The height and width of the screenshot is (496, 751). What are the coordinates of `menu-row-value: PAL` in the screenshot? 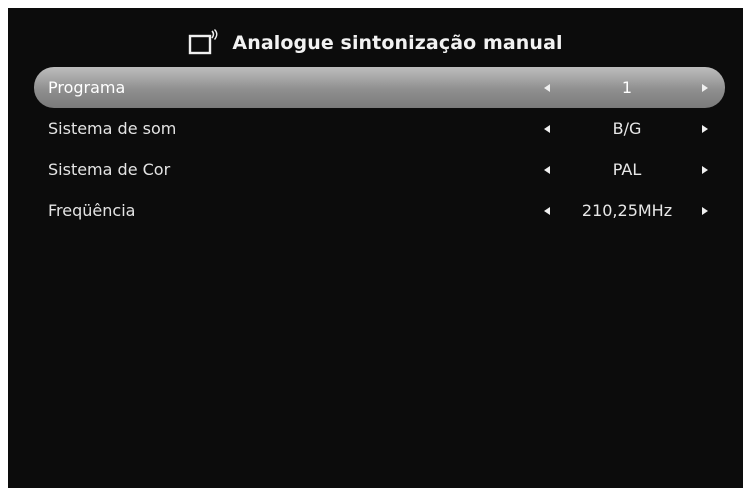 It's located at (627, 169).